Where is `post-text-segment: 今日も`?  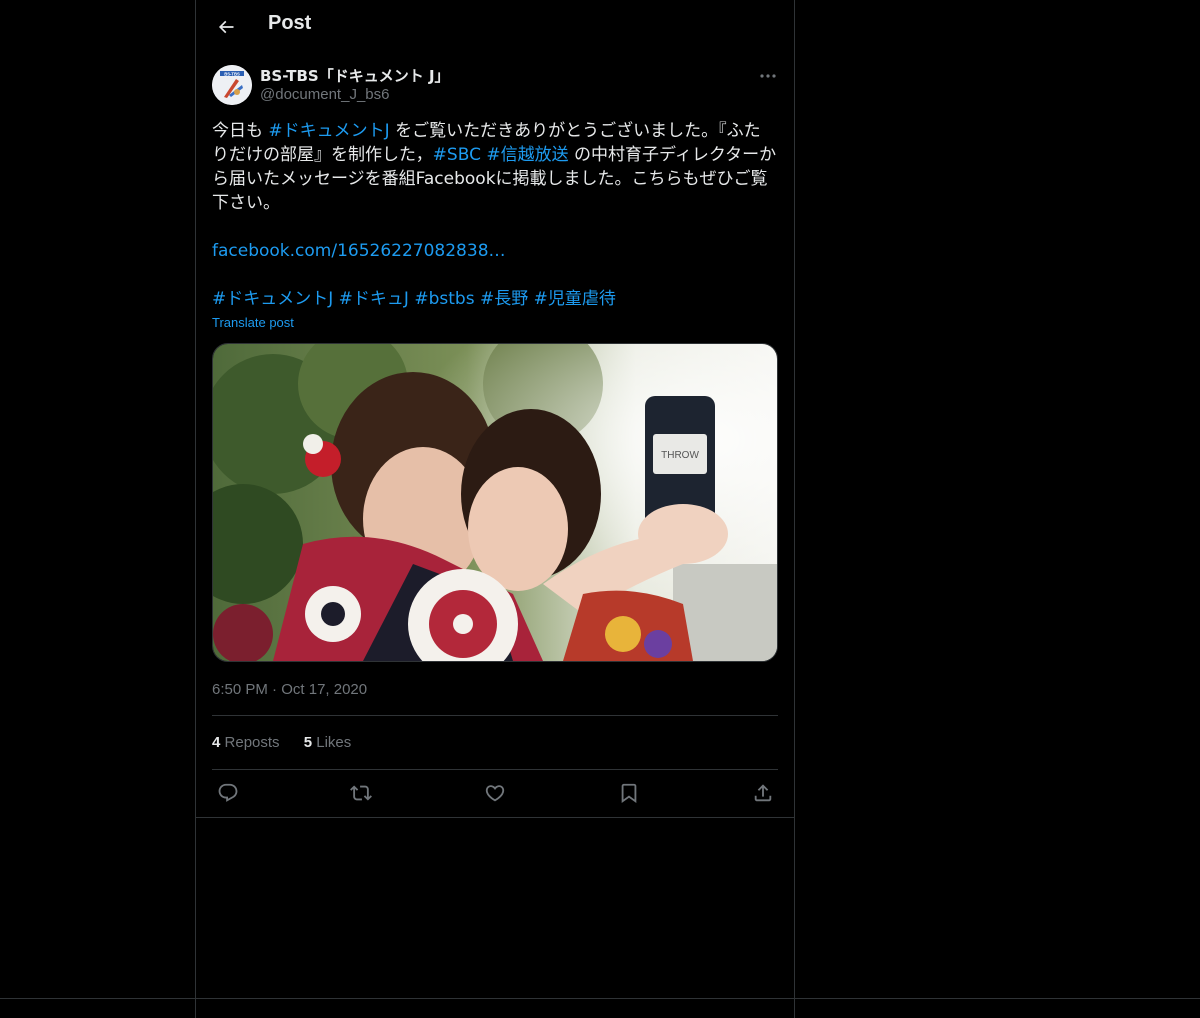
post-text-segment: 今日も is located at coordinates (240, 131).